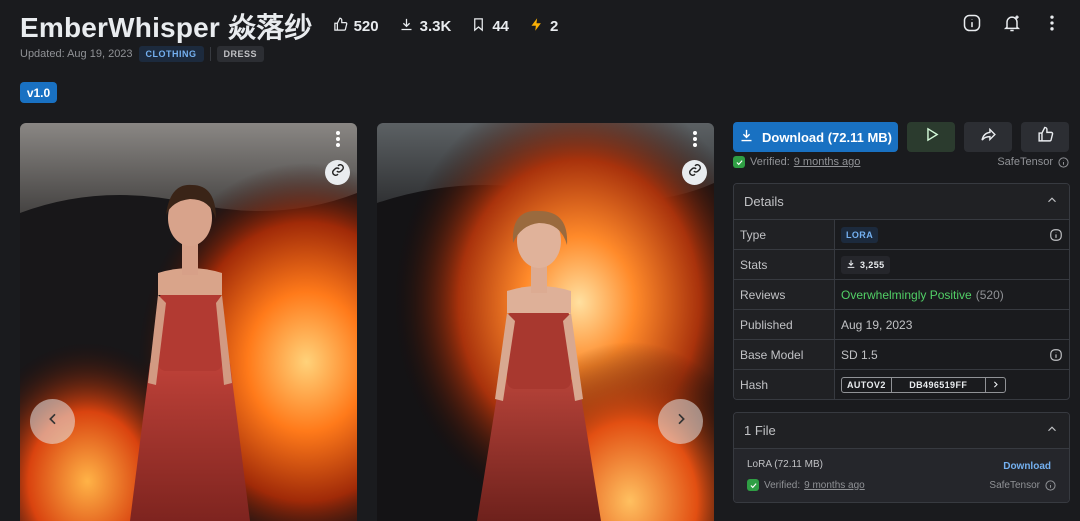  Describe the element at coordinates (901, 234) in the screenshot. I see `details-row-type: Type LORA` at that location.